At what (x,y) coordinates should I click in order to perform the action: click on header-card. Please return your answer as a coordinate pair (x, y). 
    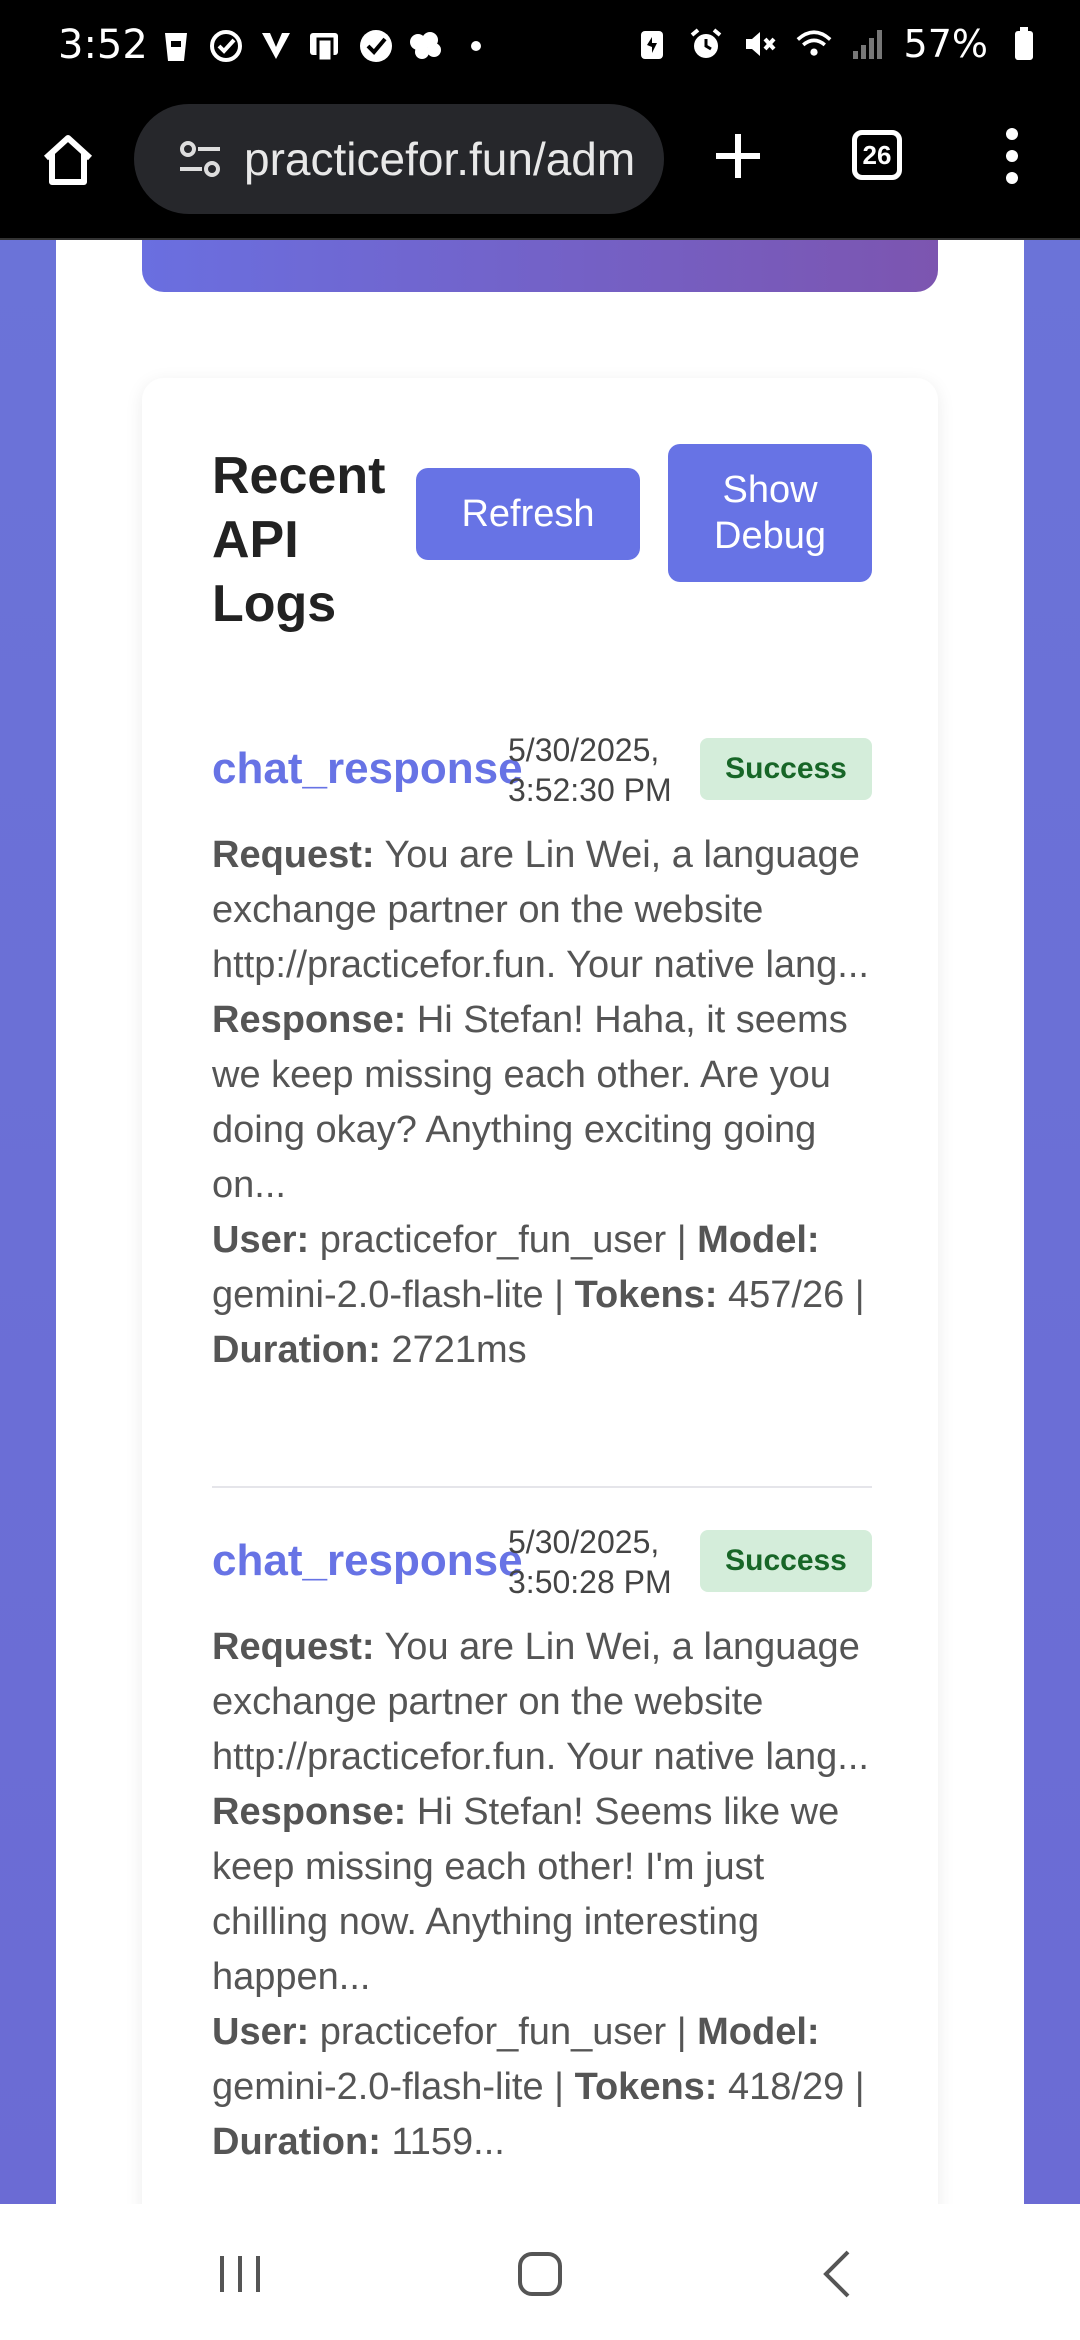
    Looking at the image, I should click on (540, 266).